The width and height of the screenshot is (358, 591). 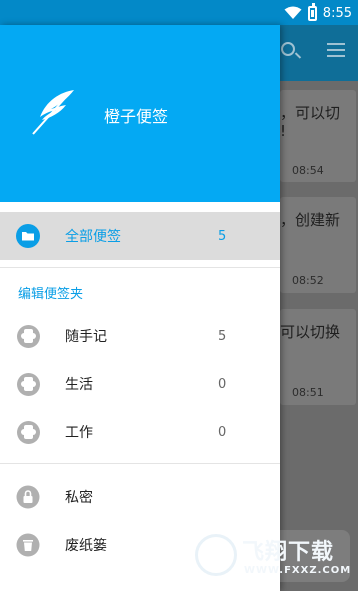 I want to click on nav-item-label: 全部便签, so click(x=93, y=237).